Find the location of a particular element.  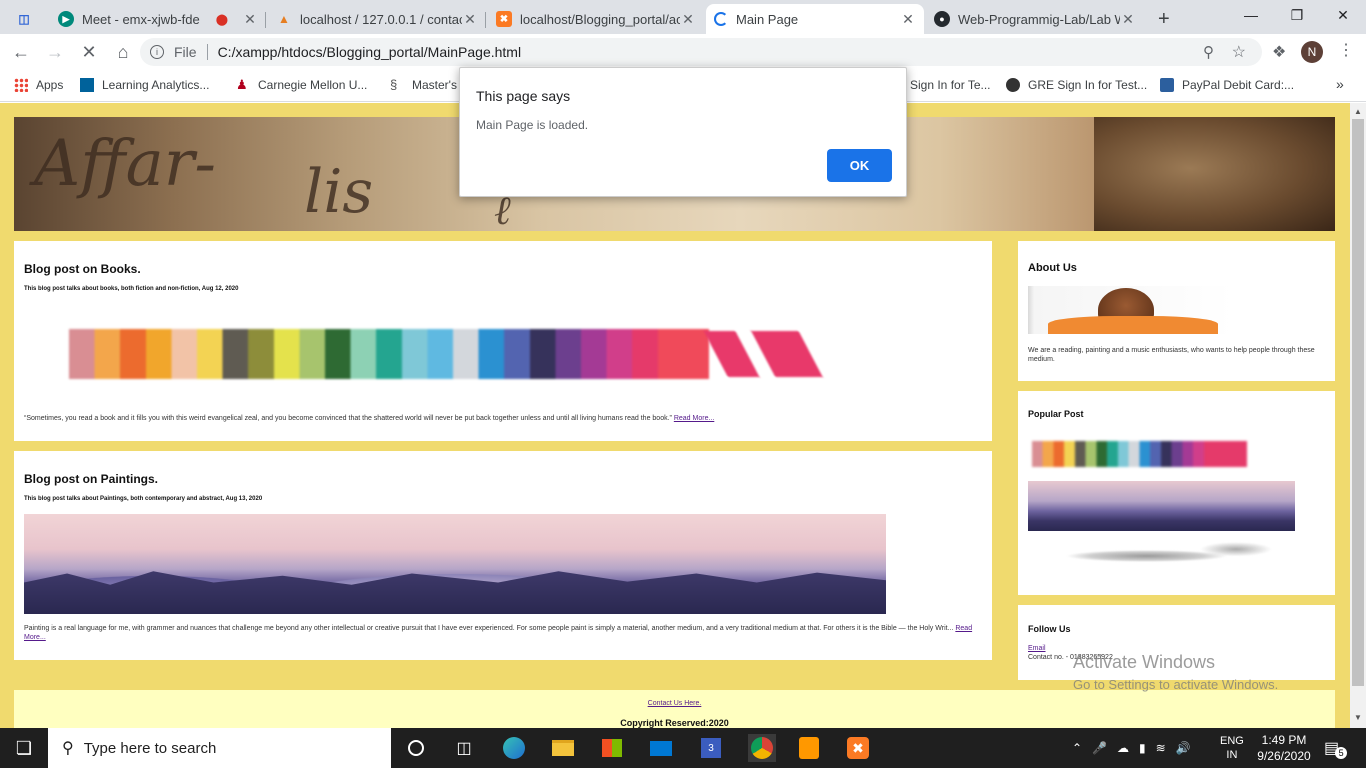

page-footer: Contact Us Here. Copyright Reserved:2020 is located at coordinates (674, 709).